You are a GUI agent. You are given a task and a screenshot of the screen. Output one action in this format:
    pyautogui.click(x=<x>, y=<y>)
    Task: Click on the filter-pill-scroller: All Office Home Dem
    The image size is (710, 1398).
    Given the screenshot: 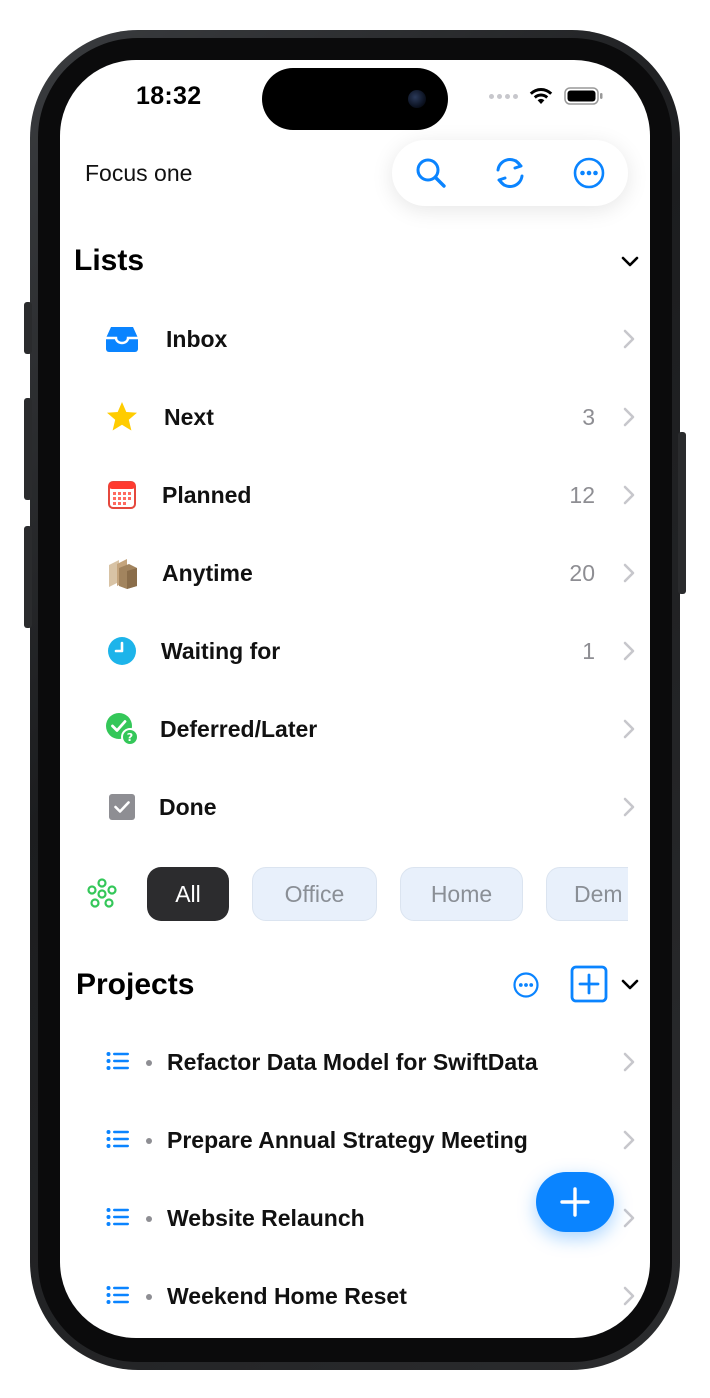 What is the action you would take?
    pyautogui.click(x=344, y=895)
    